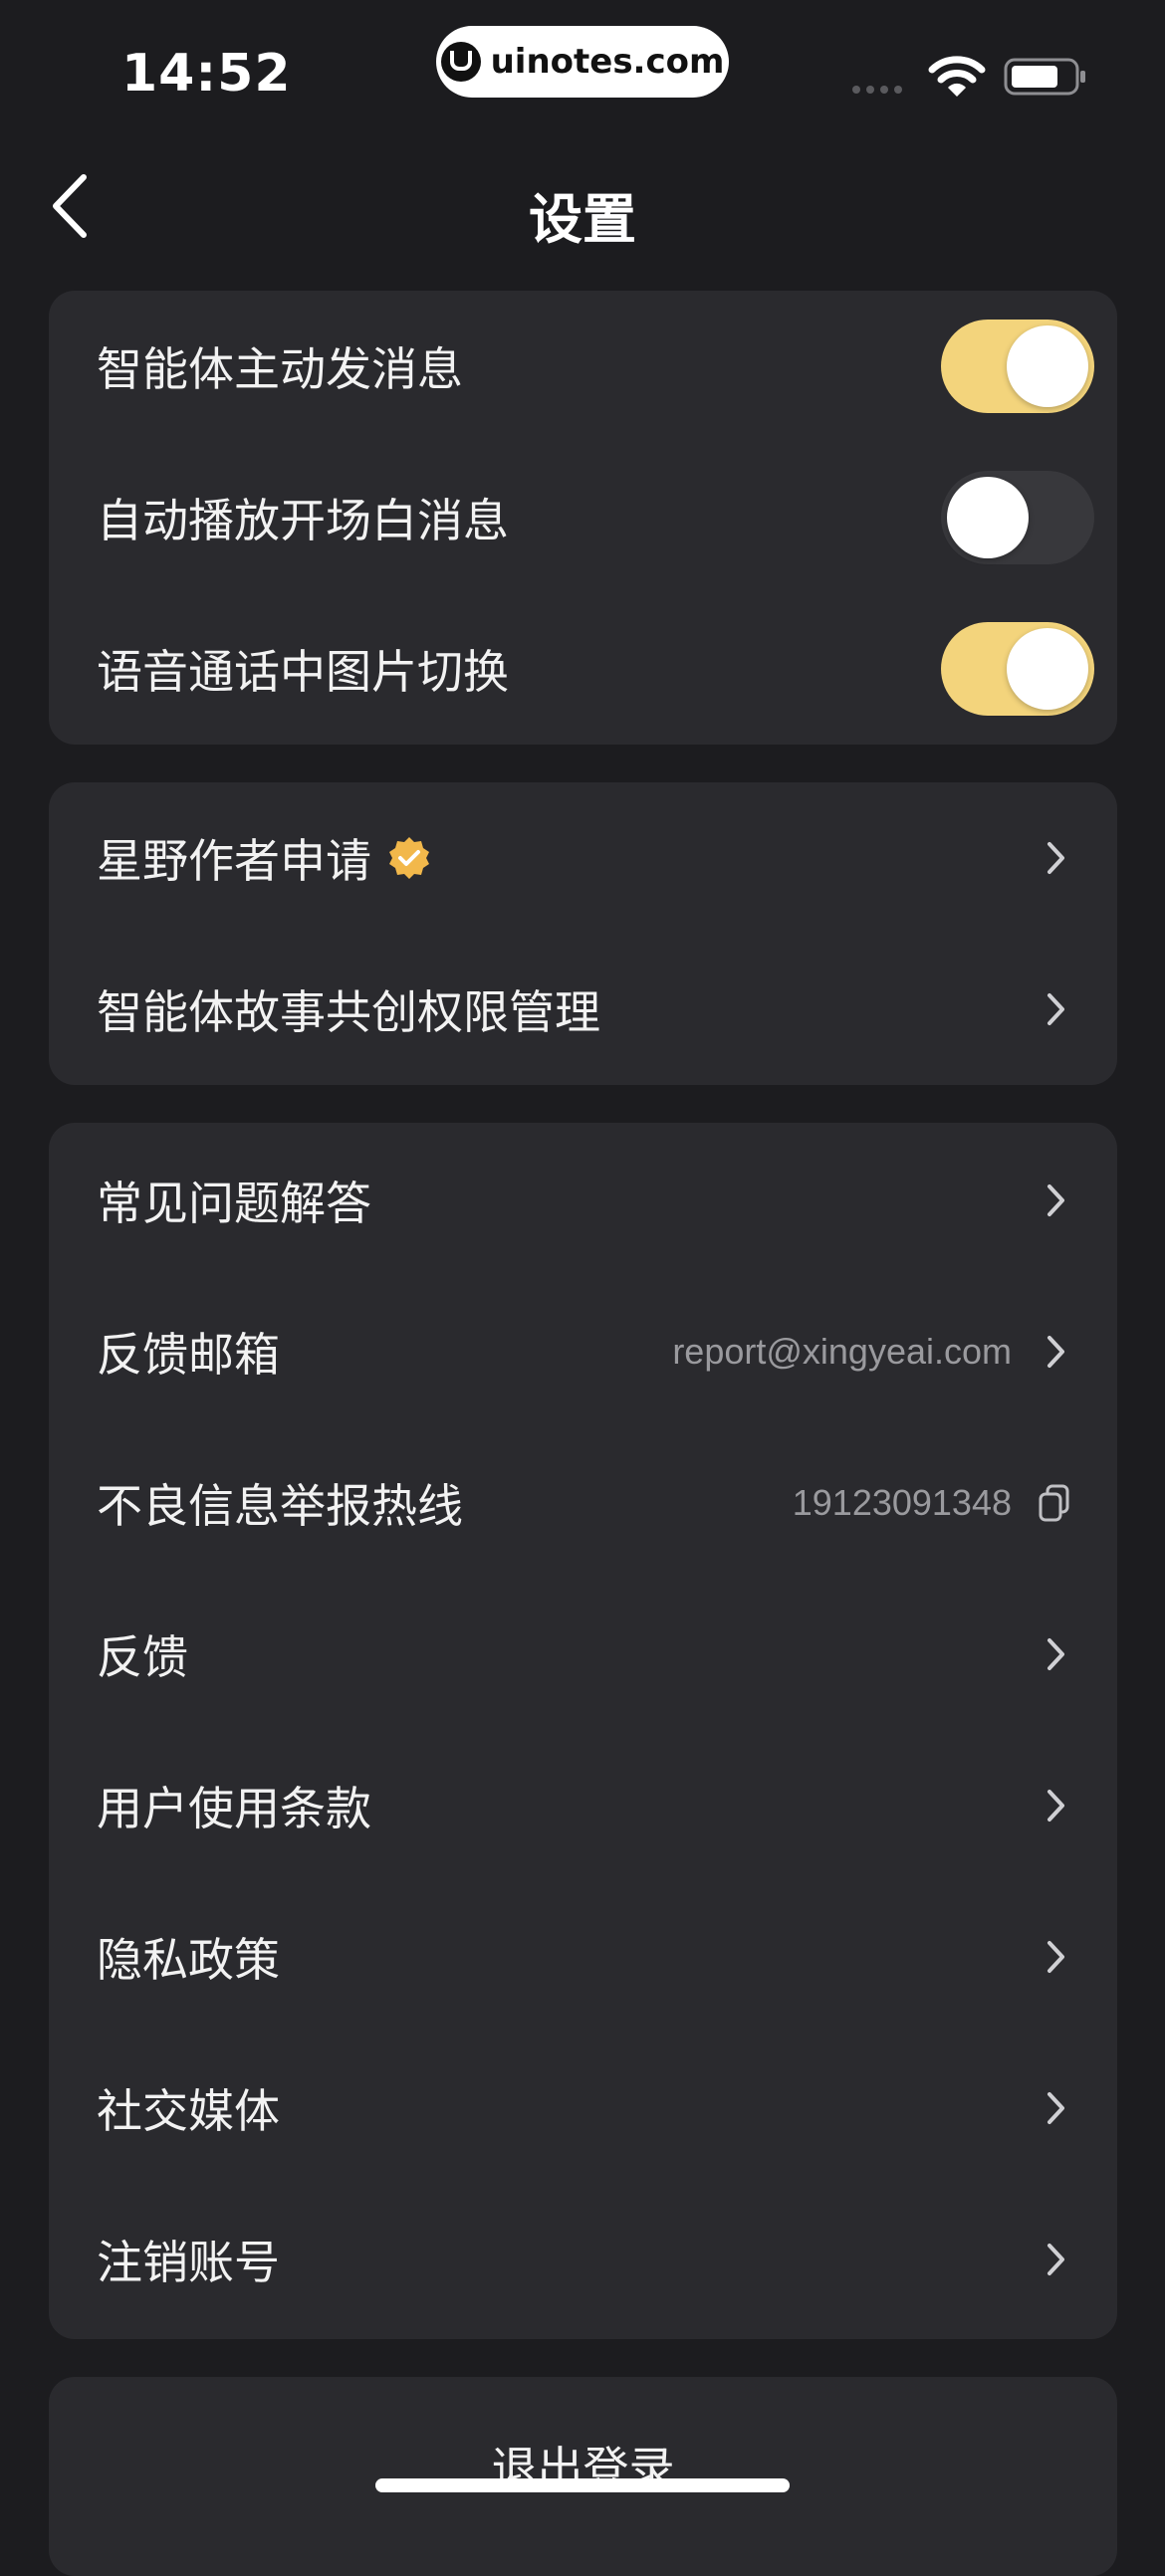 Image resolution: width=1165 pixels, height=2576 pixels. Describe the element at coordinates (409, 858) in the screenshot. I see `verified-badge-icon` at that location.